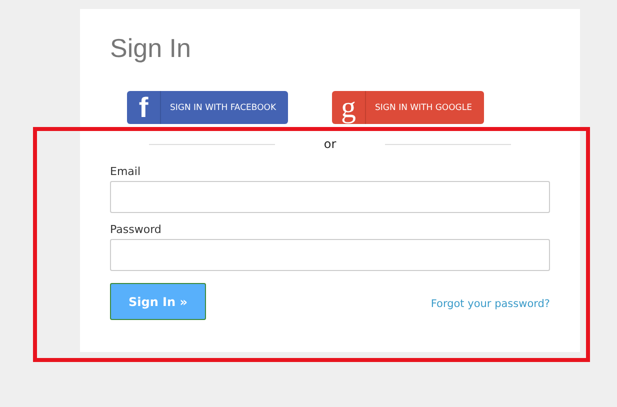  What do you see at coordinates (125, 171) in the screenshot?
I see `field-label: Email` at bounding box center [125, 171].